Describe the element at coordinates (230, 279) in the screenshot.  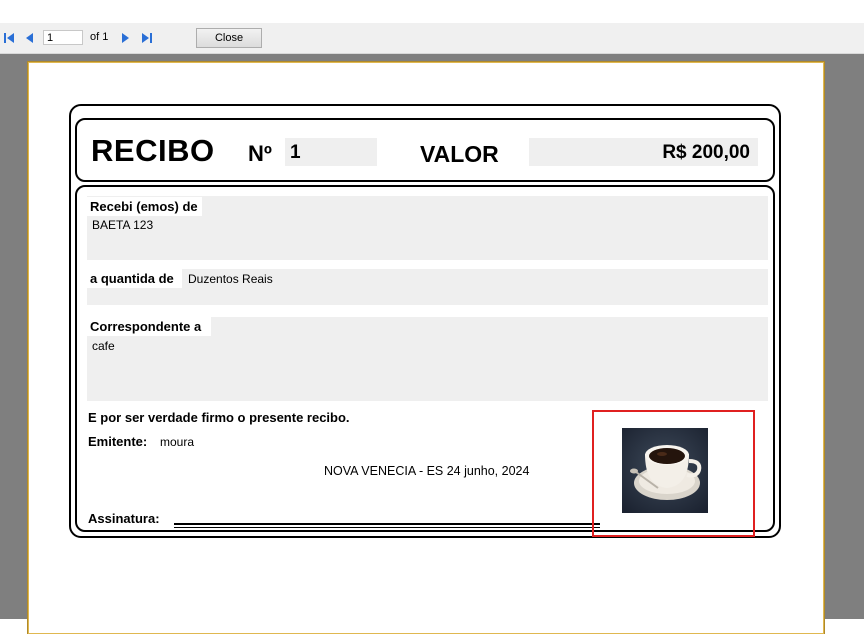
I see `amount-value: Duzentos Reais` at that location.